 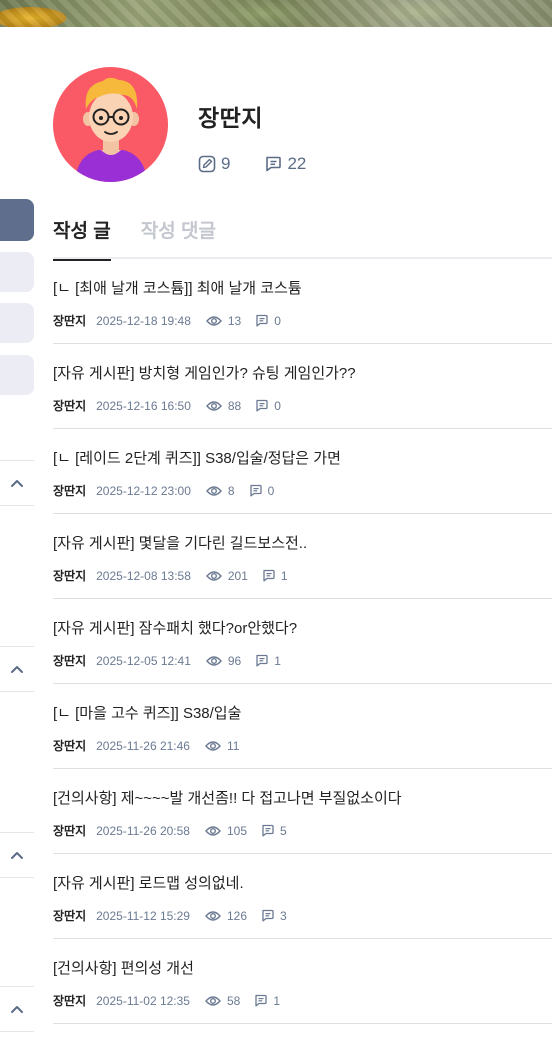 I want to click on post-date: 2025-12-05 12:41, so click(x=143, y=660).